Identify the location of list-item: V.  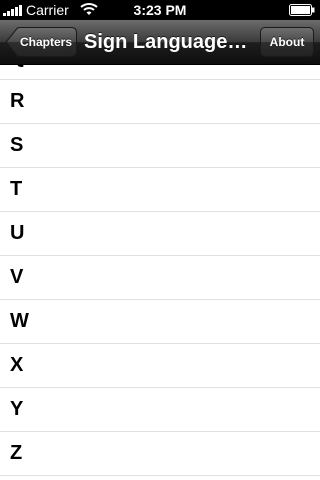
(160, 278).